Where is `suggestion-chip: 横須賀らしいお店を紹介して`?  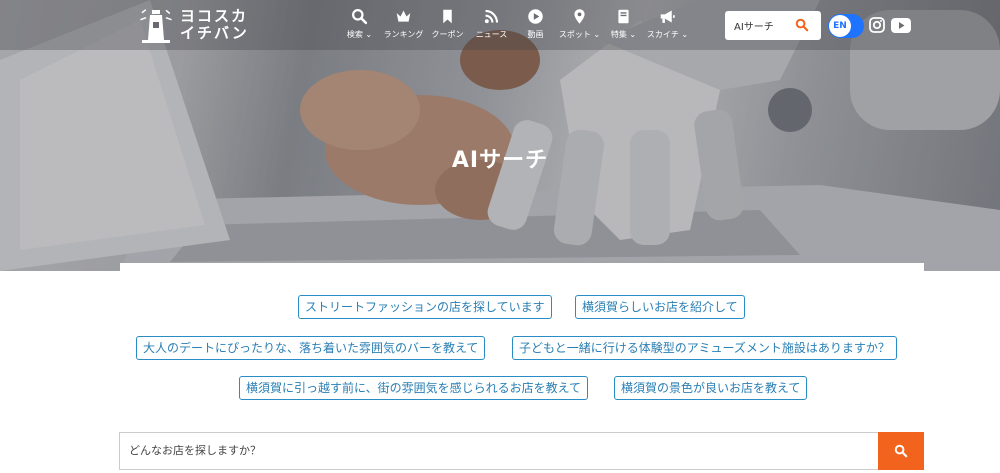
suggestion-chip: 横須賀らしいお店を紹介して is located at coordinates (660, 307).